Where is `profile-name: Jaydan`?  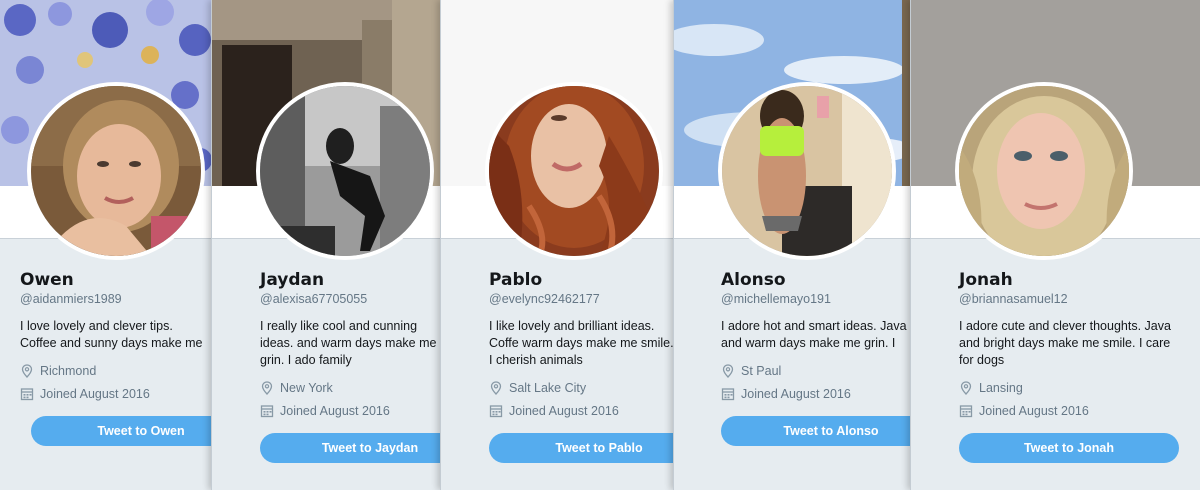 profile-name: Jaydan is located at coordinates (292, 280).